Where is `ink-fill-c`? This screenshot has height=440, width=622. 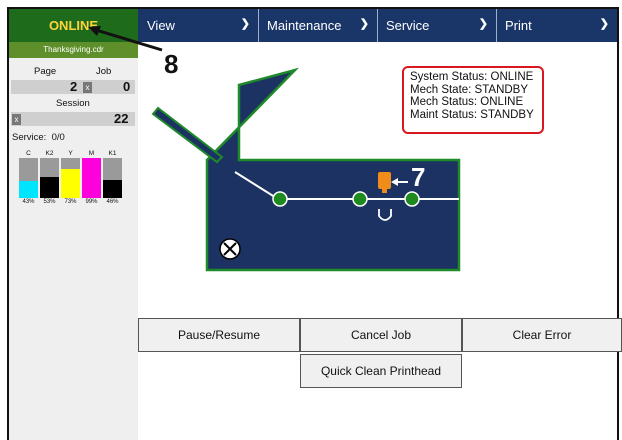 ink-fill-c is located at coordinates (28, 189).